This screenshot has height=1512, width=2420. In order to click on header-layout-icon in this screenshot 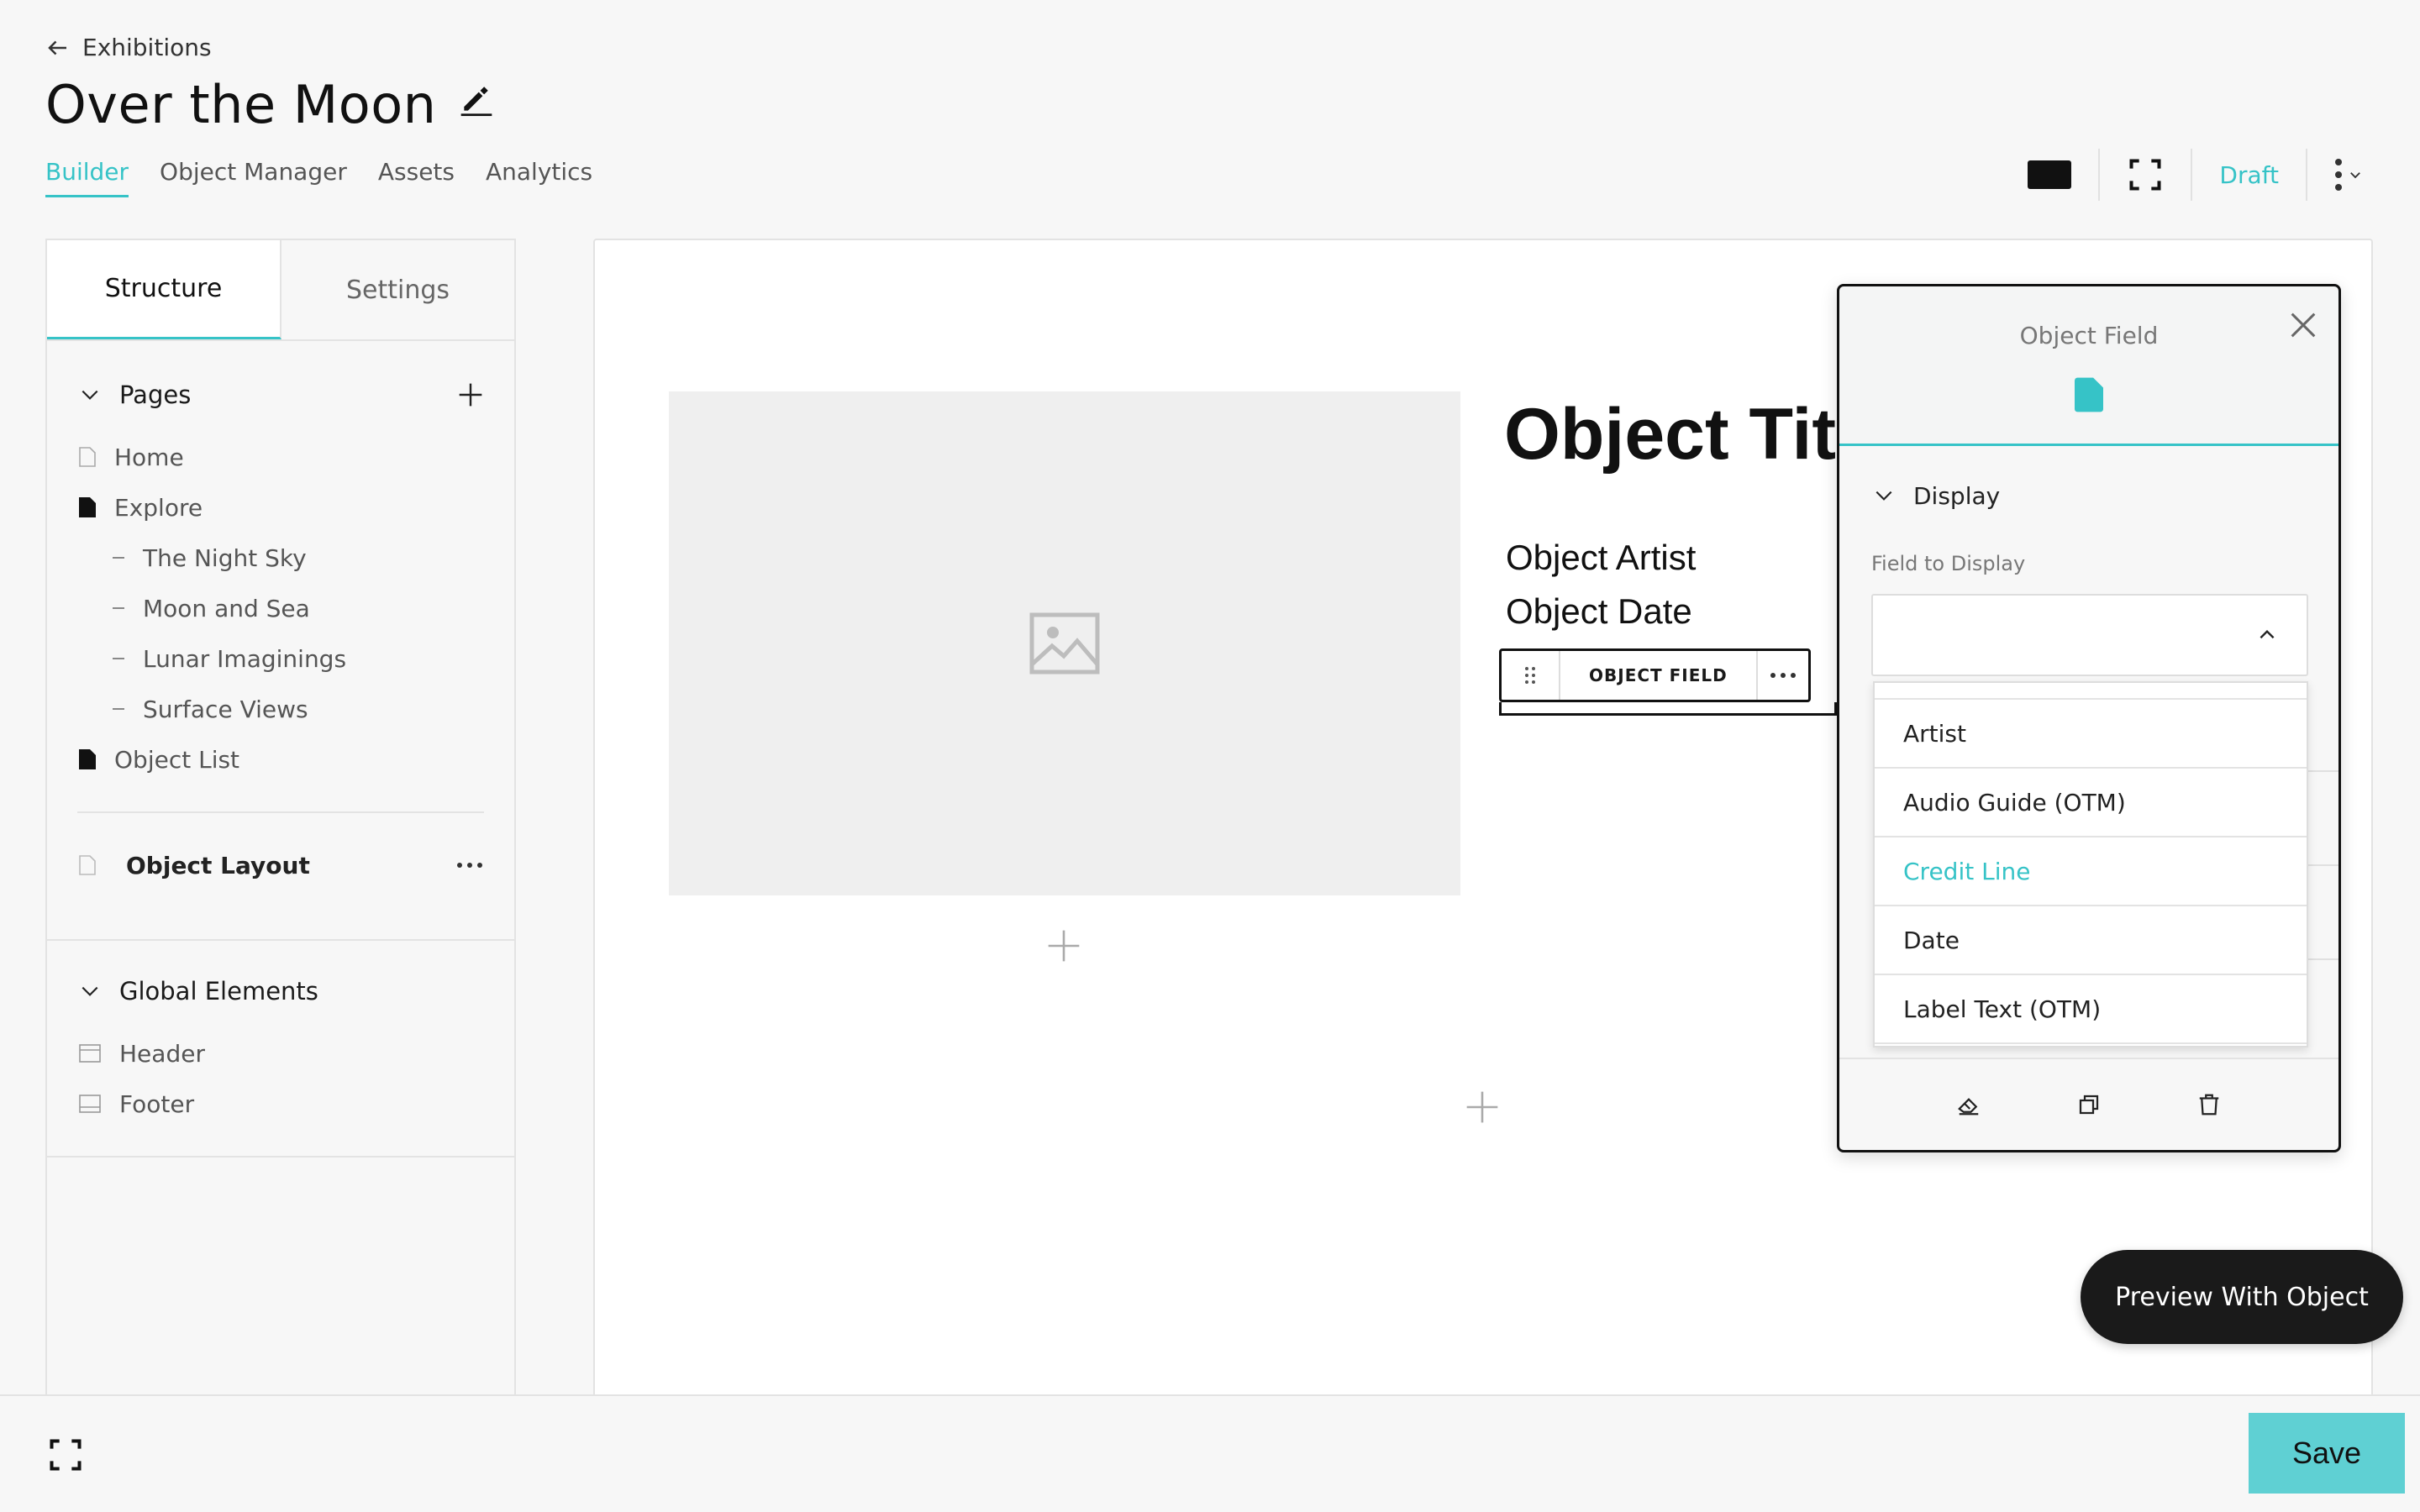, I will do `click(90, 1053)`.